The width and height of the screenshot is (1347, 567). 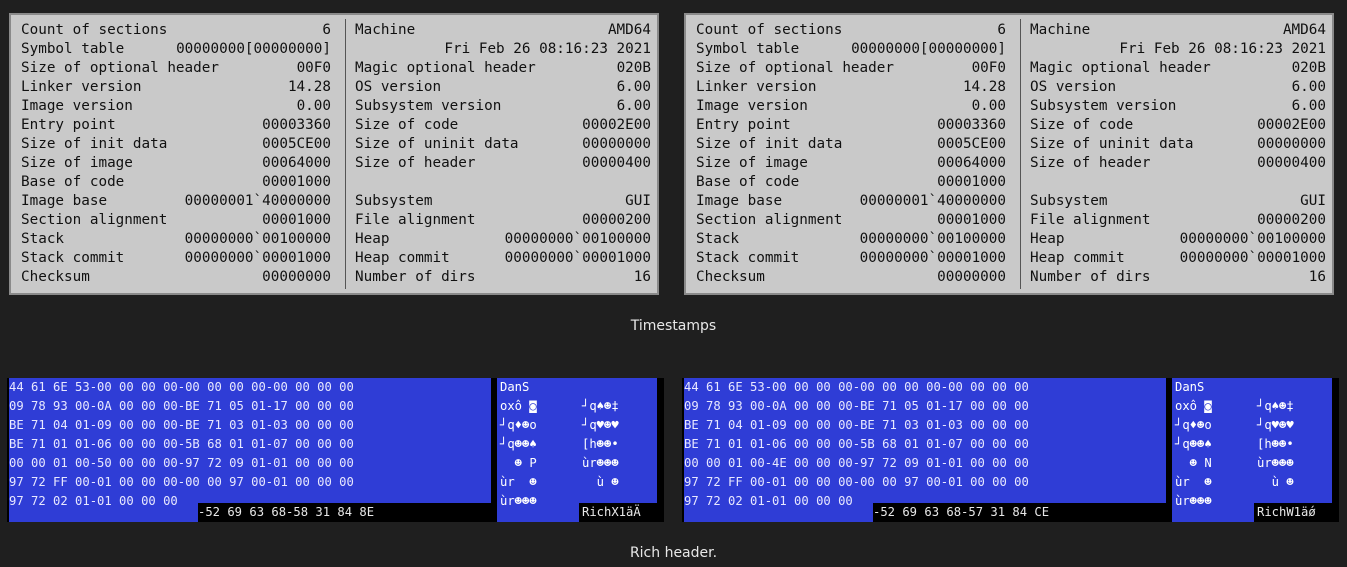 I want to click on ascii-row: ┘q♥☻♥, so click(x=1275, y=425).